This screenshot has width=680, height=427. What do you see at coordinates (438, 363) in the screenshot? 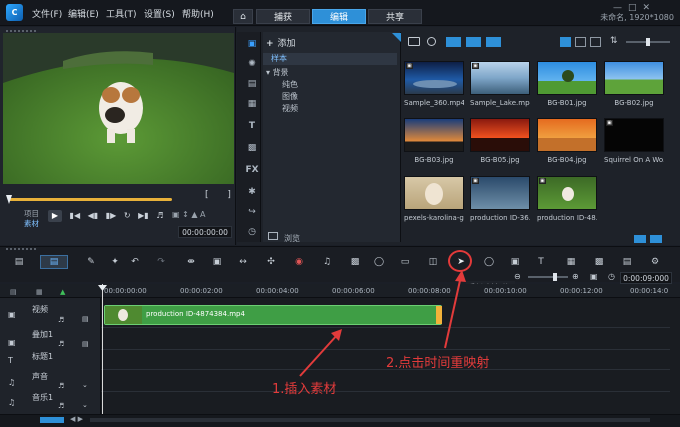
I see `annotation-step2: 2.点击时间重映射` at bounding box center [438, 363].